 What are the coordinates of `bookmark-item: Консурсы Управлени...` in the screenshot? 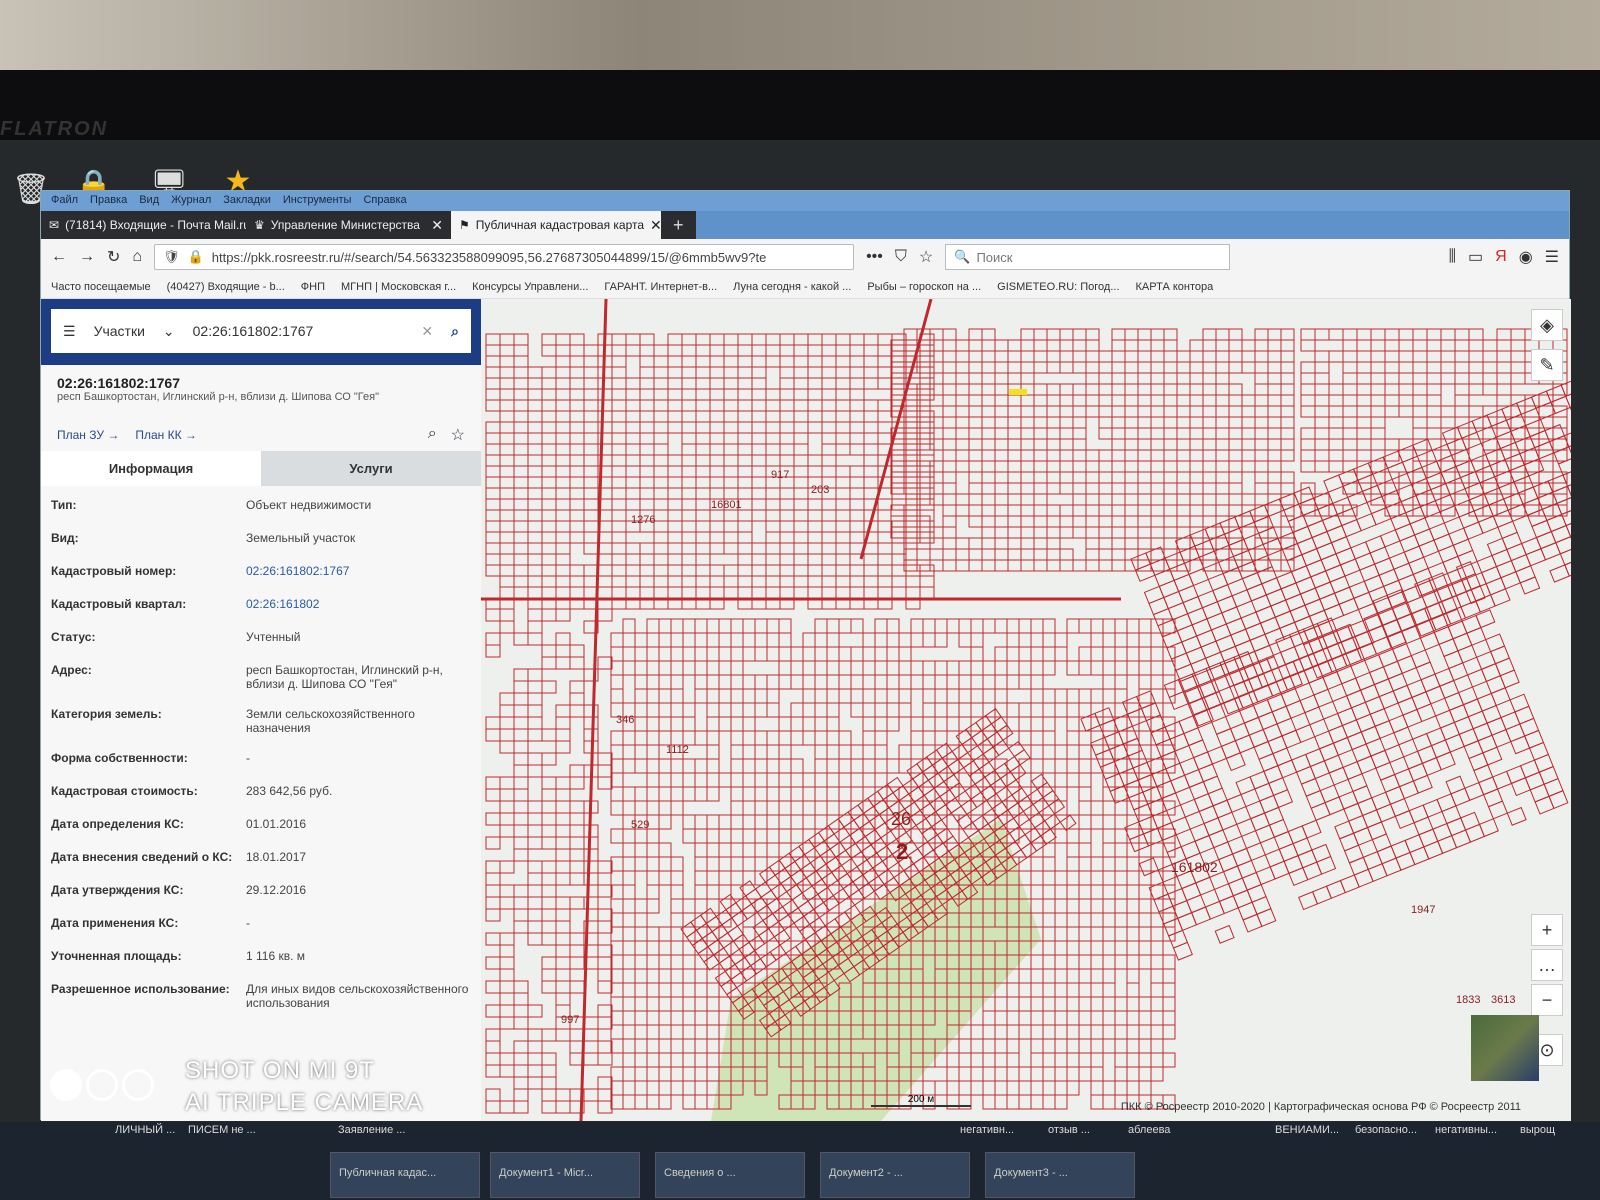 It's located at (530, 287).